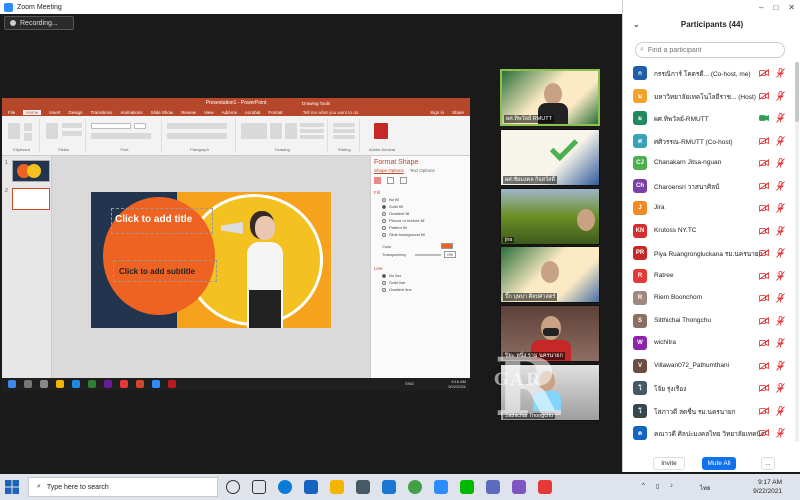  I want to click on shape-fill-button, so click(312, 125).